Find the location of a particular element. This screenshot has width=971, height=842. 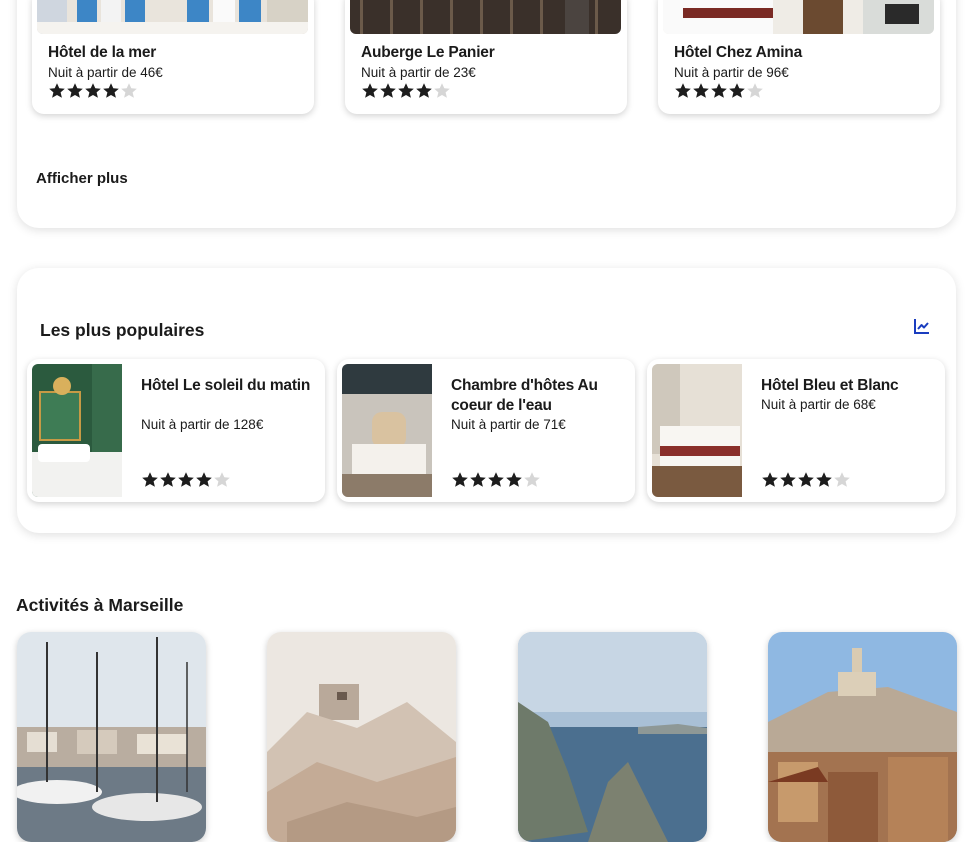

section-title: Les plus populaires is located at coordinates (122, 330).